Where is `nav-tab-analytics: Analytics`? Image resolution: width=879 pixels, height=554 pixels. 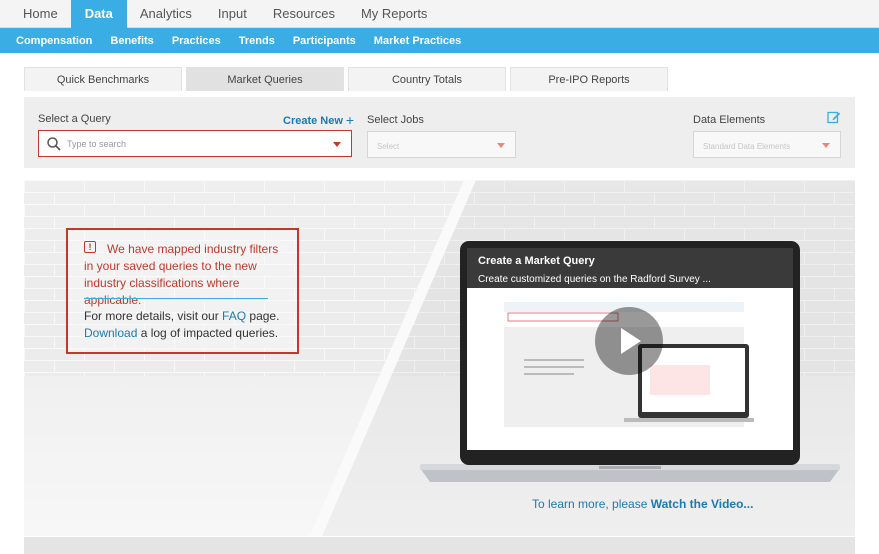 nav-tab-analytics: Analytics is located at coordinates (166, 14).